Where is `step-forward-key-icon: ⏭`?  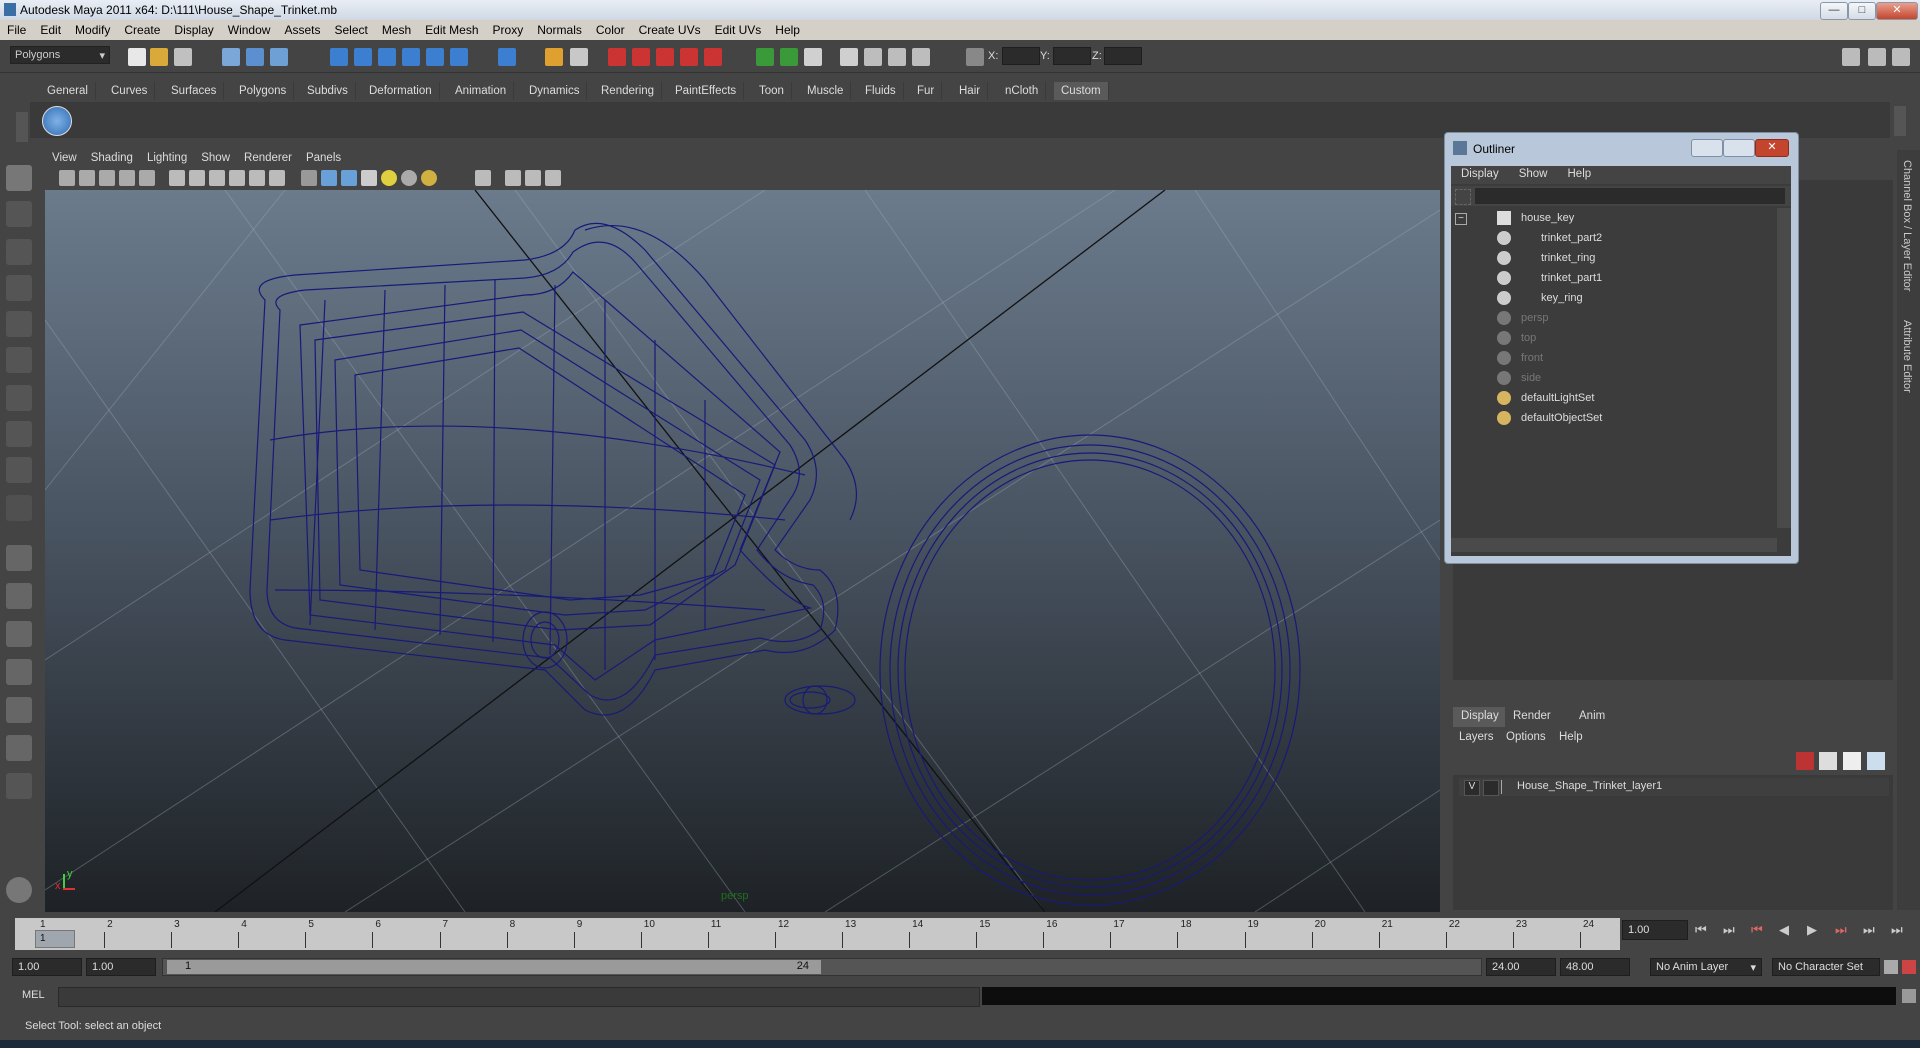
step-forward-key-icon: ⏭ is located at coordinates (1869, 930).